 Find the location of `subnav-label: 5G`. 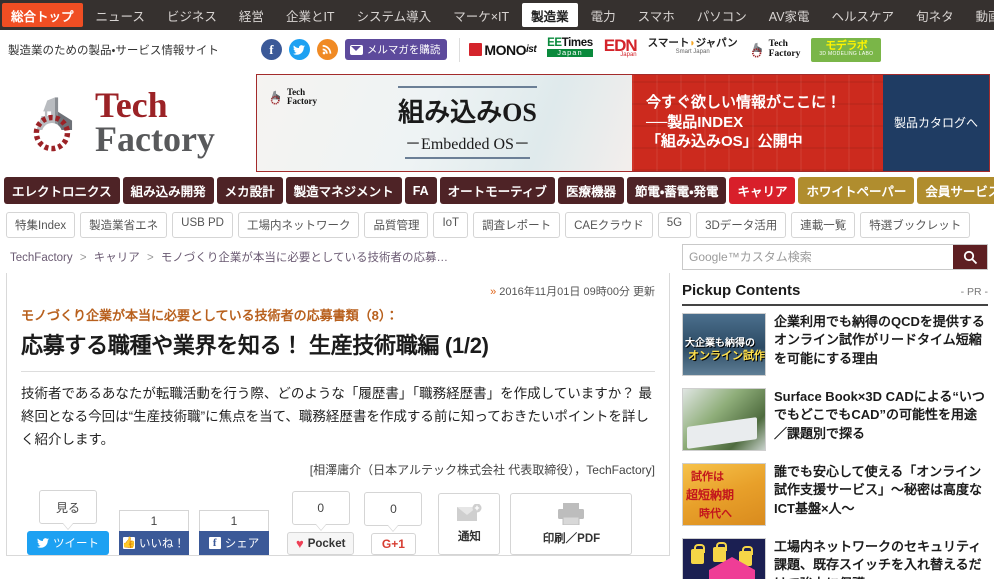

subnav-label: 5G is located at coordinates (674, 223).